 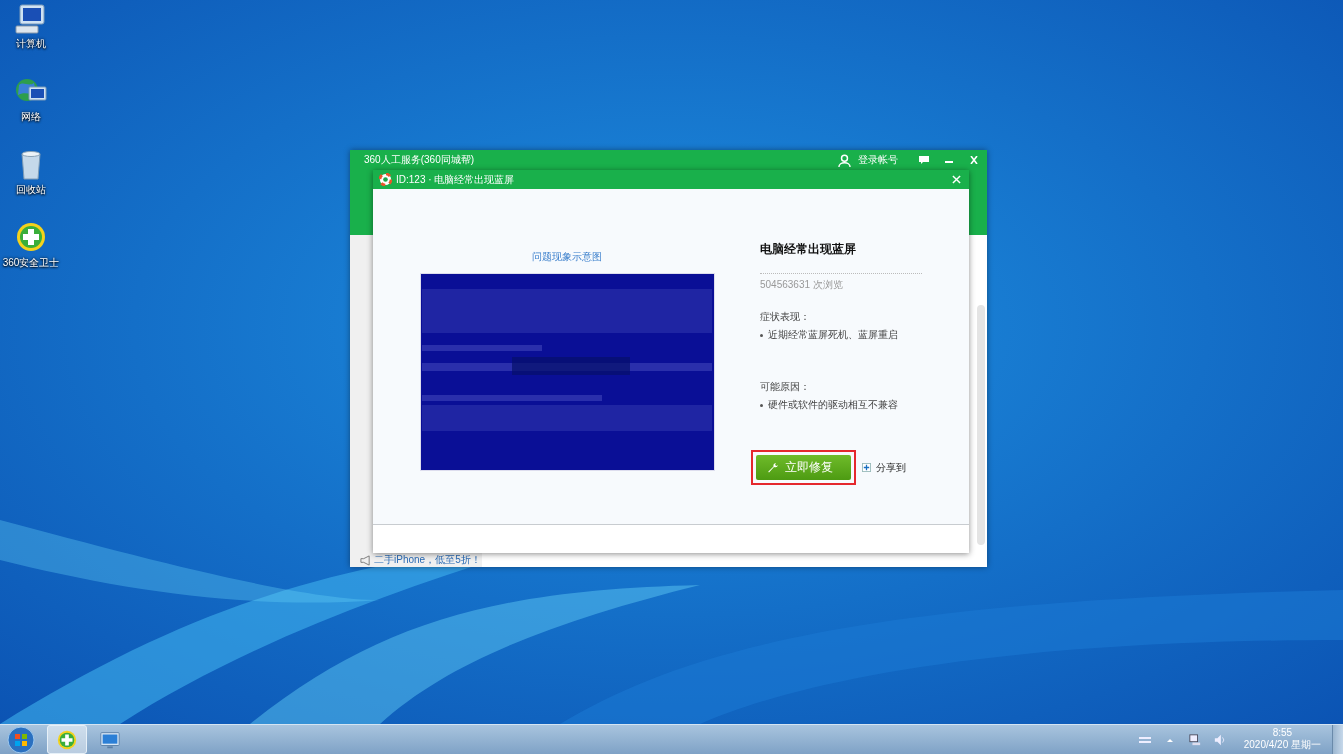 I want to click on speaker-icon, so click(x=1219, y=739).